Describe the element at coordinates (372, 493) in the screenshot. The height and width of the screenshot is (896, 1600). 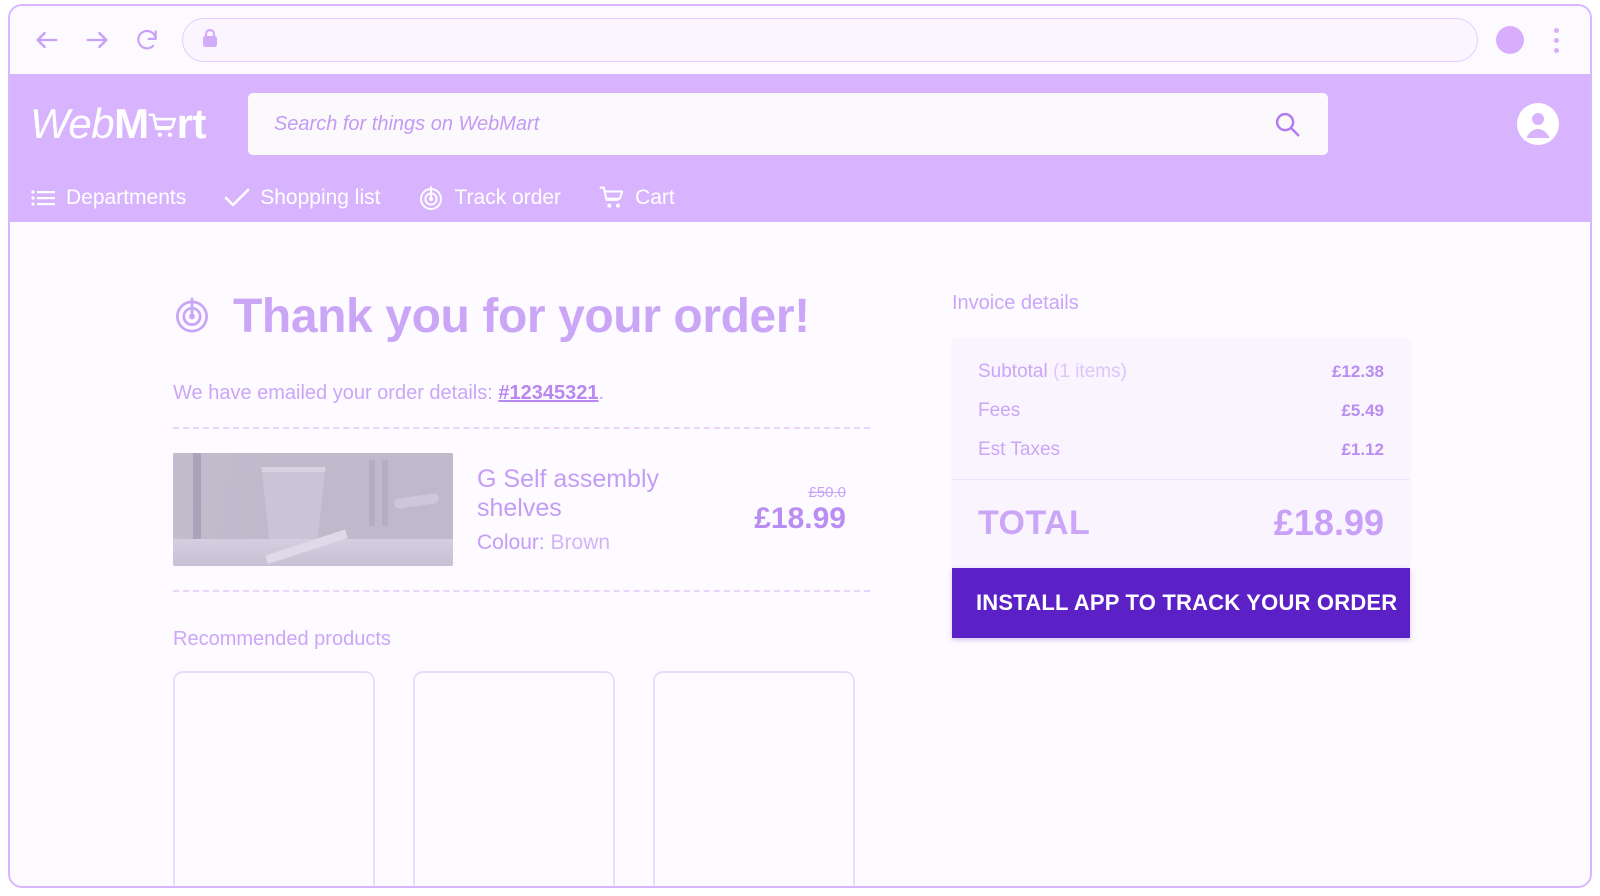
I see `product-image-pole-a` at that location.